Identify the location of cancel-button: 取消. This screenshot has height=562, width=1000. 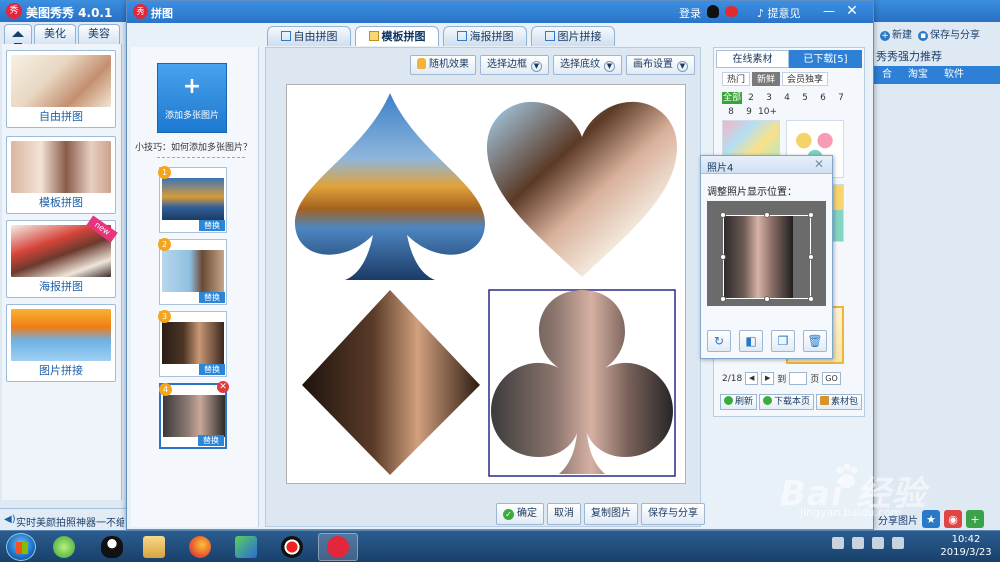
(564, 514).